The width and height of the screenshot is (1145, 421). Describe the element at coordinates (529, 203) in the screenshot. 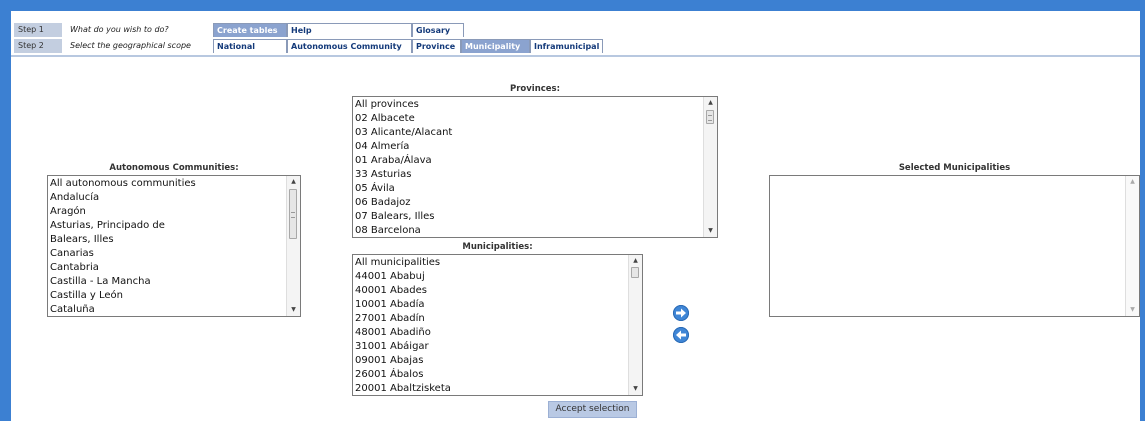

I see `list-item: 06 Badajoz` at that location.